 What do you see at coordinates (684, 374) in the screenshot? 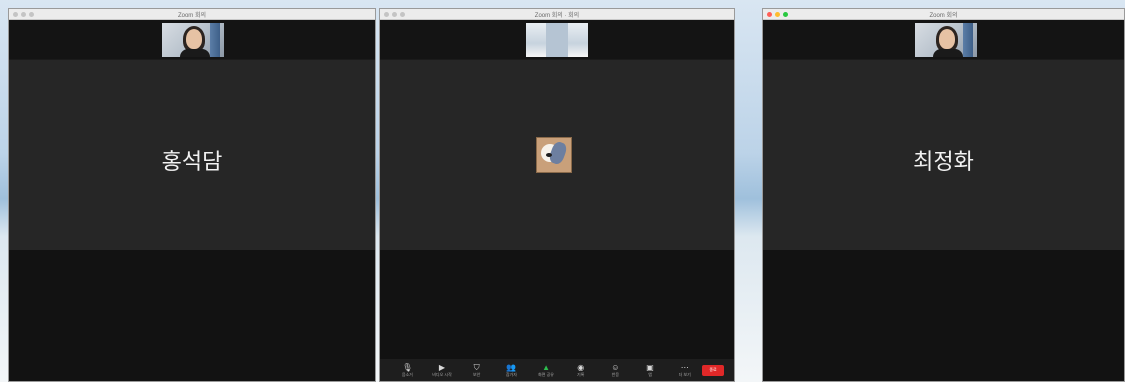
I see `toolbar-button-label: 더 보기` at bounding box center [684, 374].